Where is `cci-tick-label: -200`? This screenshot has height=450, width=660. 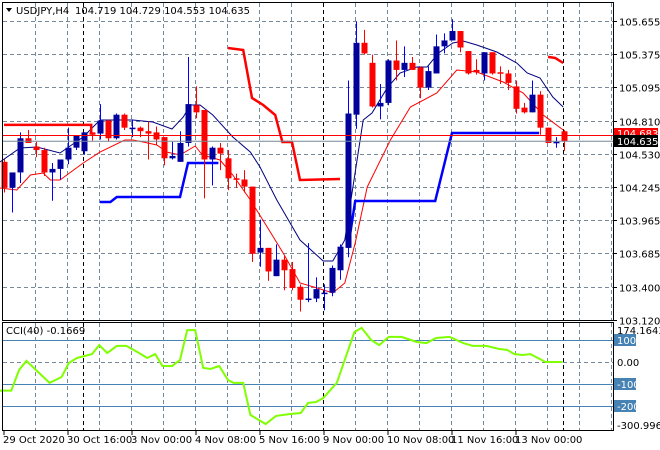 cci-tick-label: -200 is located at coordinates (628, 407).